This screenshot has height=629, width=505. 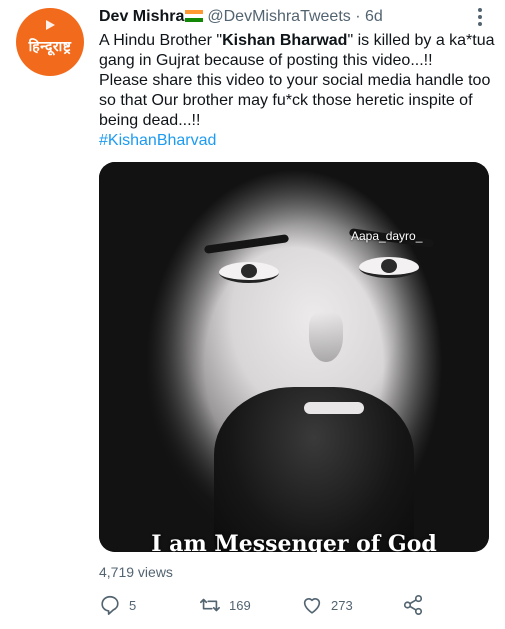 I want to click on india-flag-icon, so click(x=194, y=16).